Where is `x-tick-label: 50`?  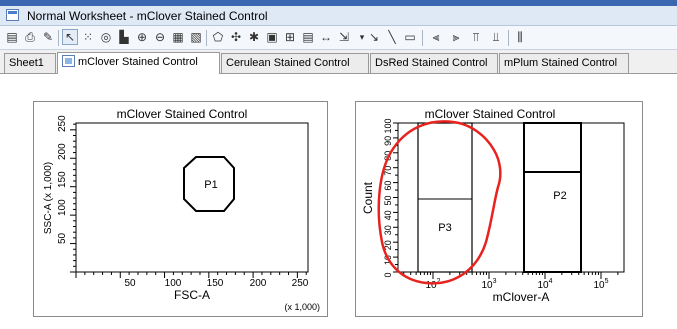
x-tick-label: 50 is located at coordinates (130, 283).